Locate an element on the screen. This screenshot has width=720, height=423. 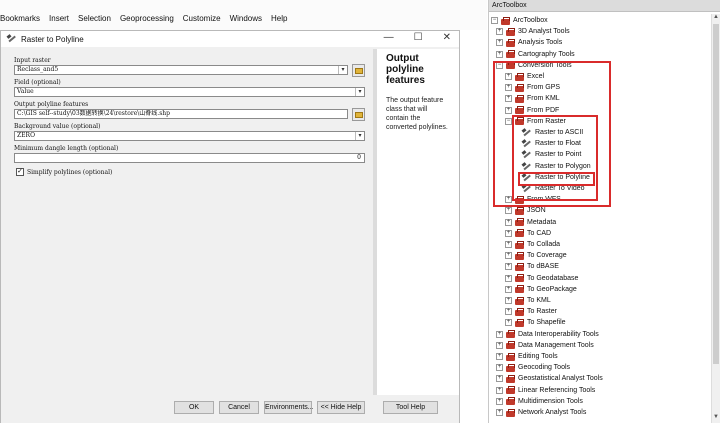
menu-customize: Customize is located at coordinates (202, 18).